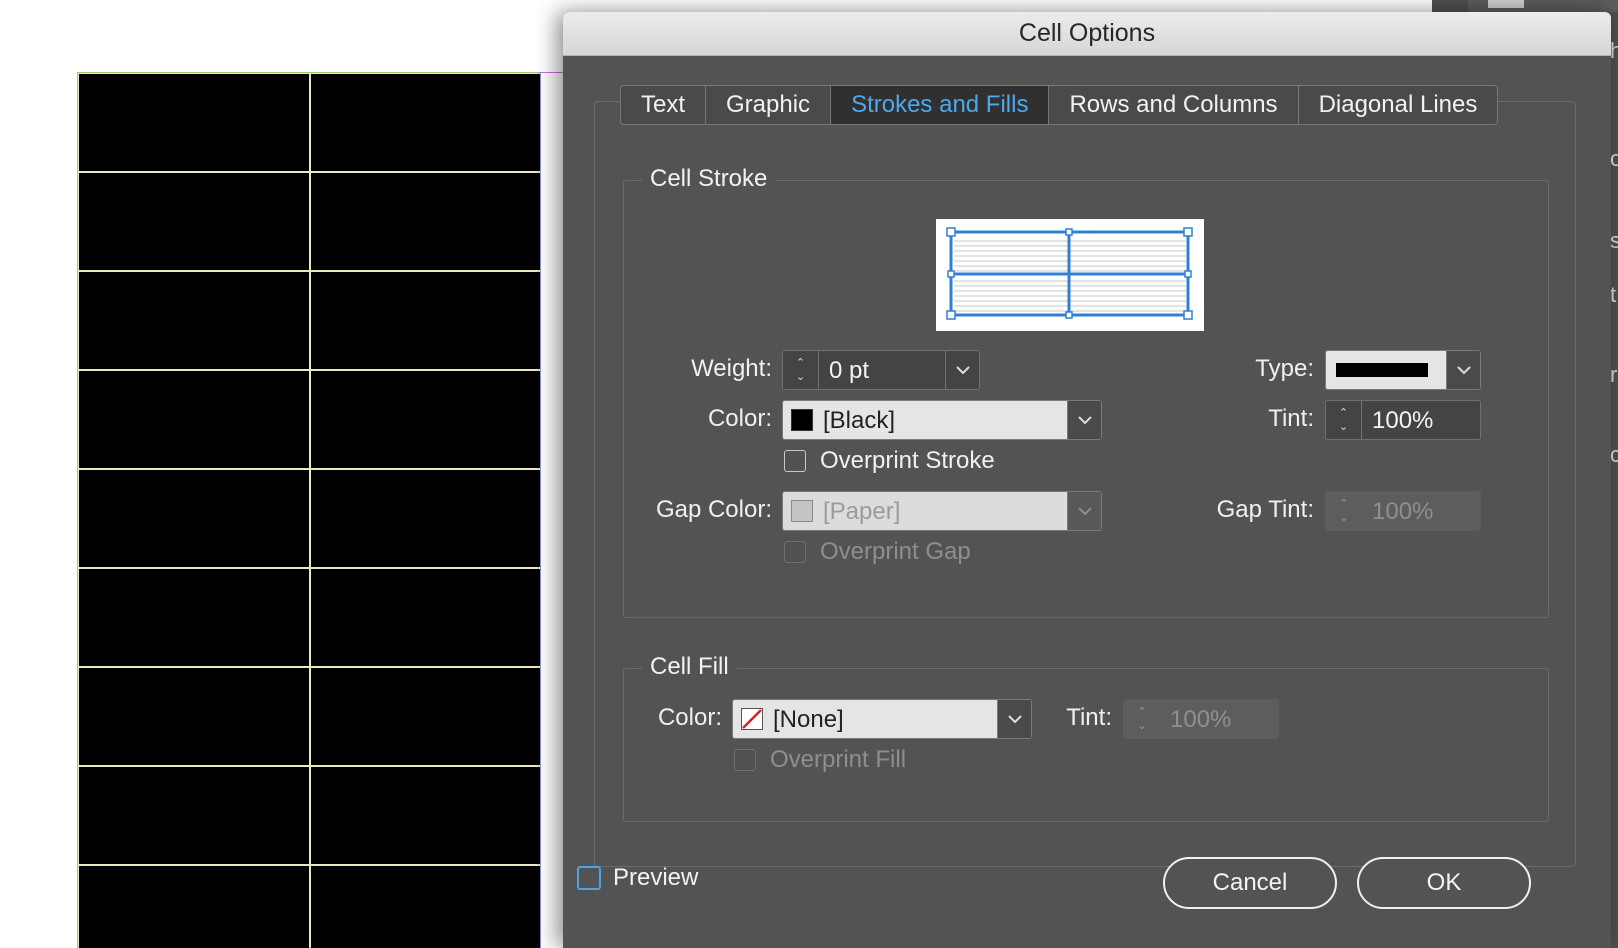 The image size is (1618, 948). Describe the element at coordinates (540, 510) in the screenshot. I see `column-guide` at that location.